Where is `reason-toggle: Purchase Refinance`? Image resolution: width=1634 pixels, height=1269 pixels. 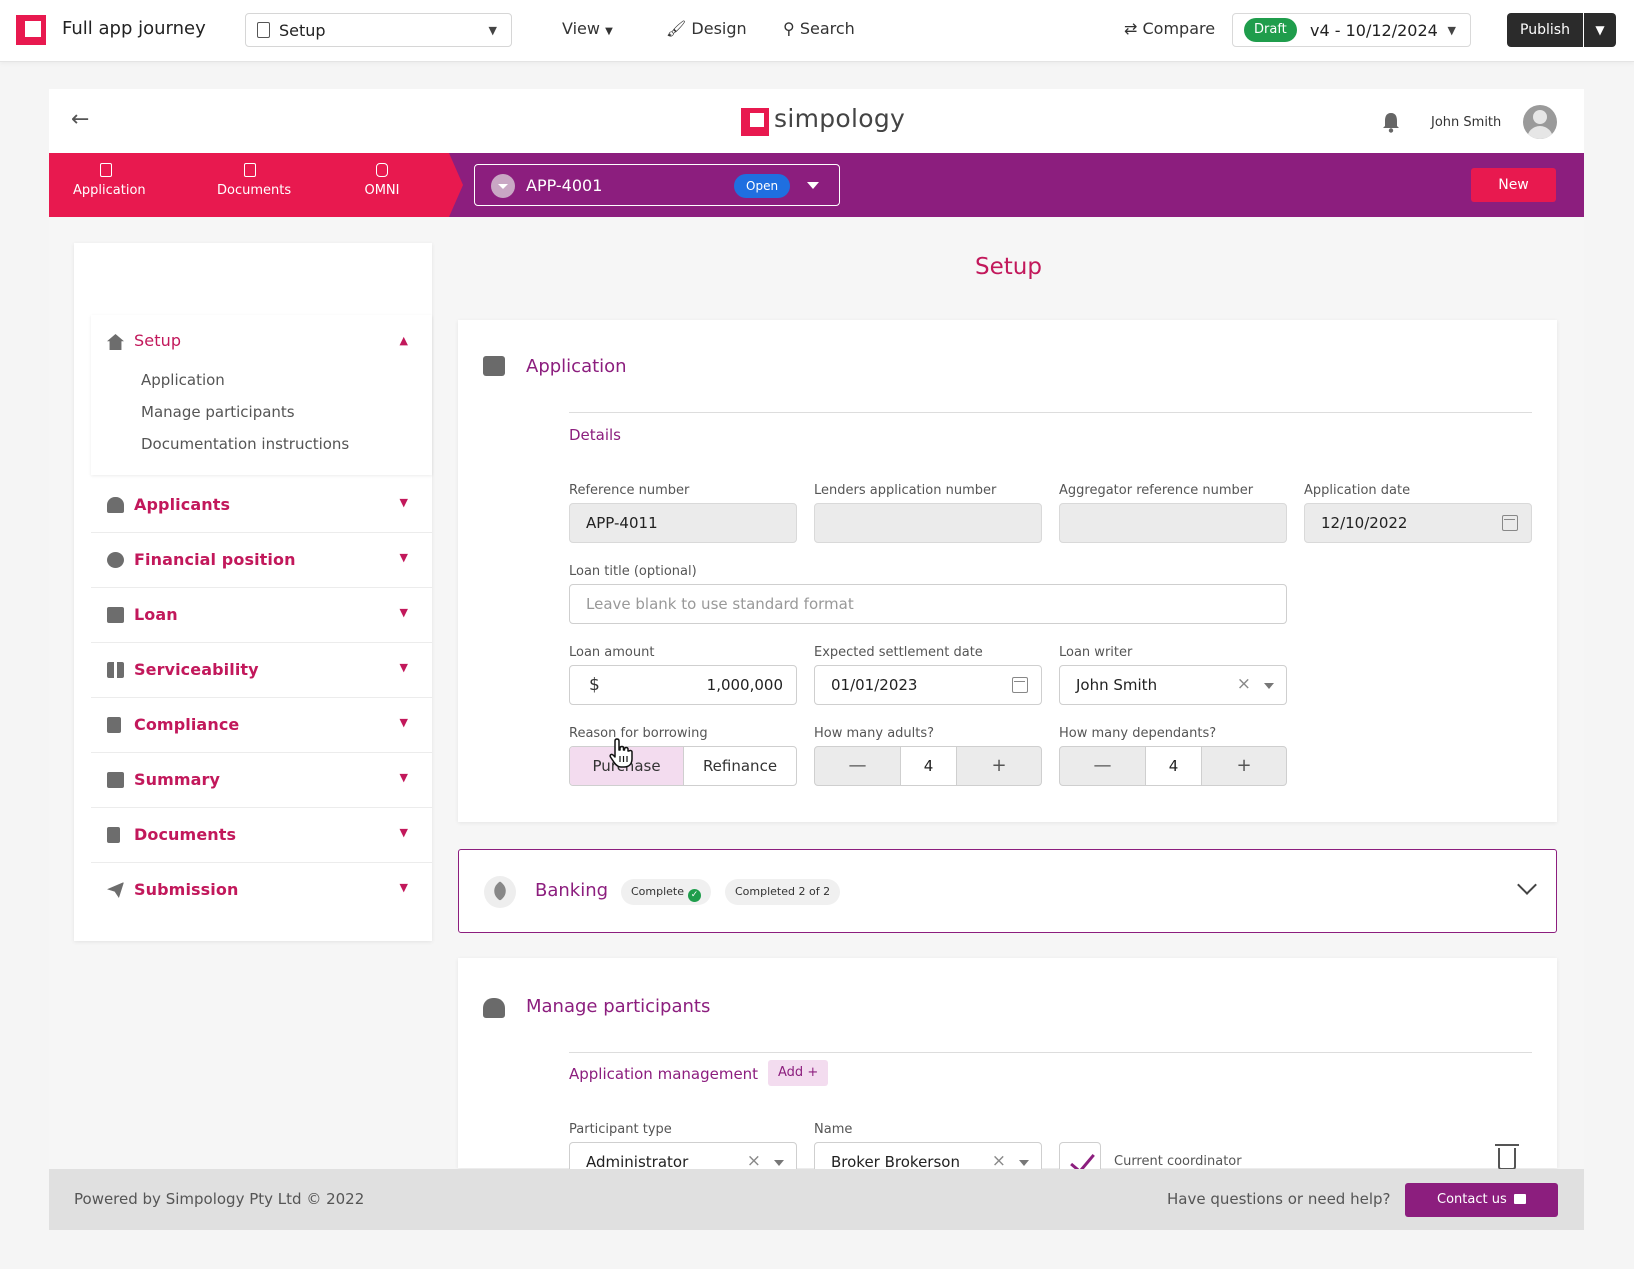
reason-toggle: Purchase Refinance is located at coordinates (683, 766).